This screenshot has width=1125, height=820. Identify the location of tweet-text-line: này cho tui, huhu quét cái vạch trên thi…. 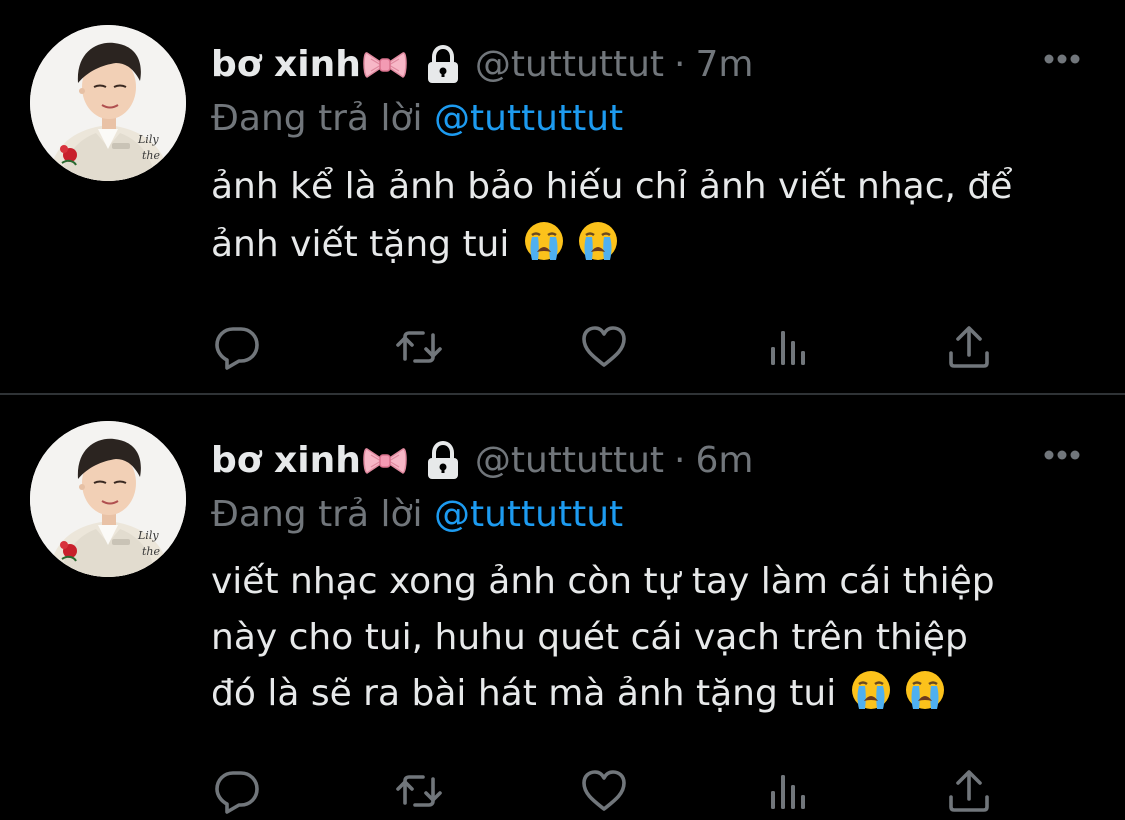
(589, 637).